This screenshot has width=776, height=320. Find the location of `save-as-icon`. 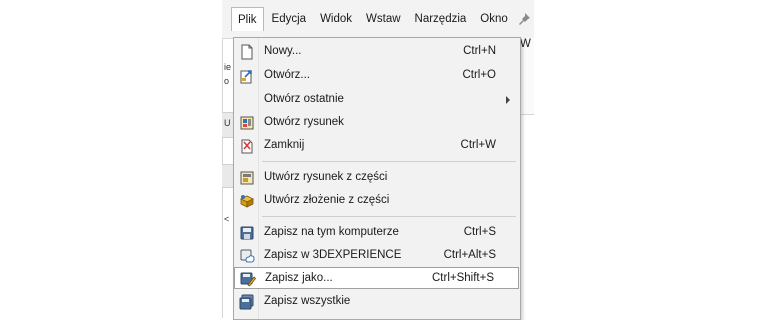

save-as-icon is located at coordinates (248, 279).